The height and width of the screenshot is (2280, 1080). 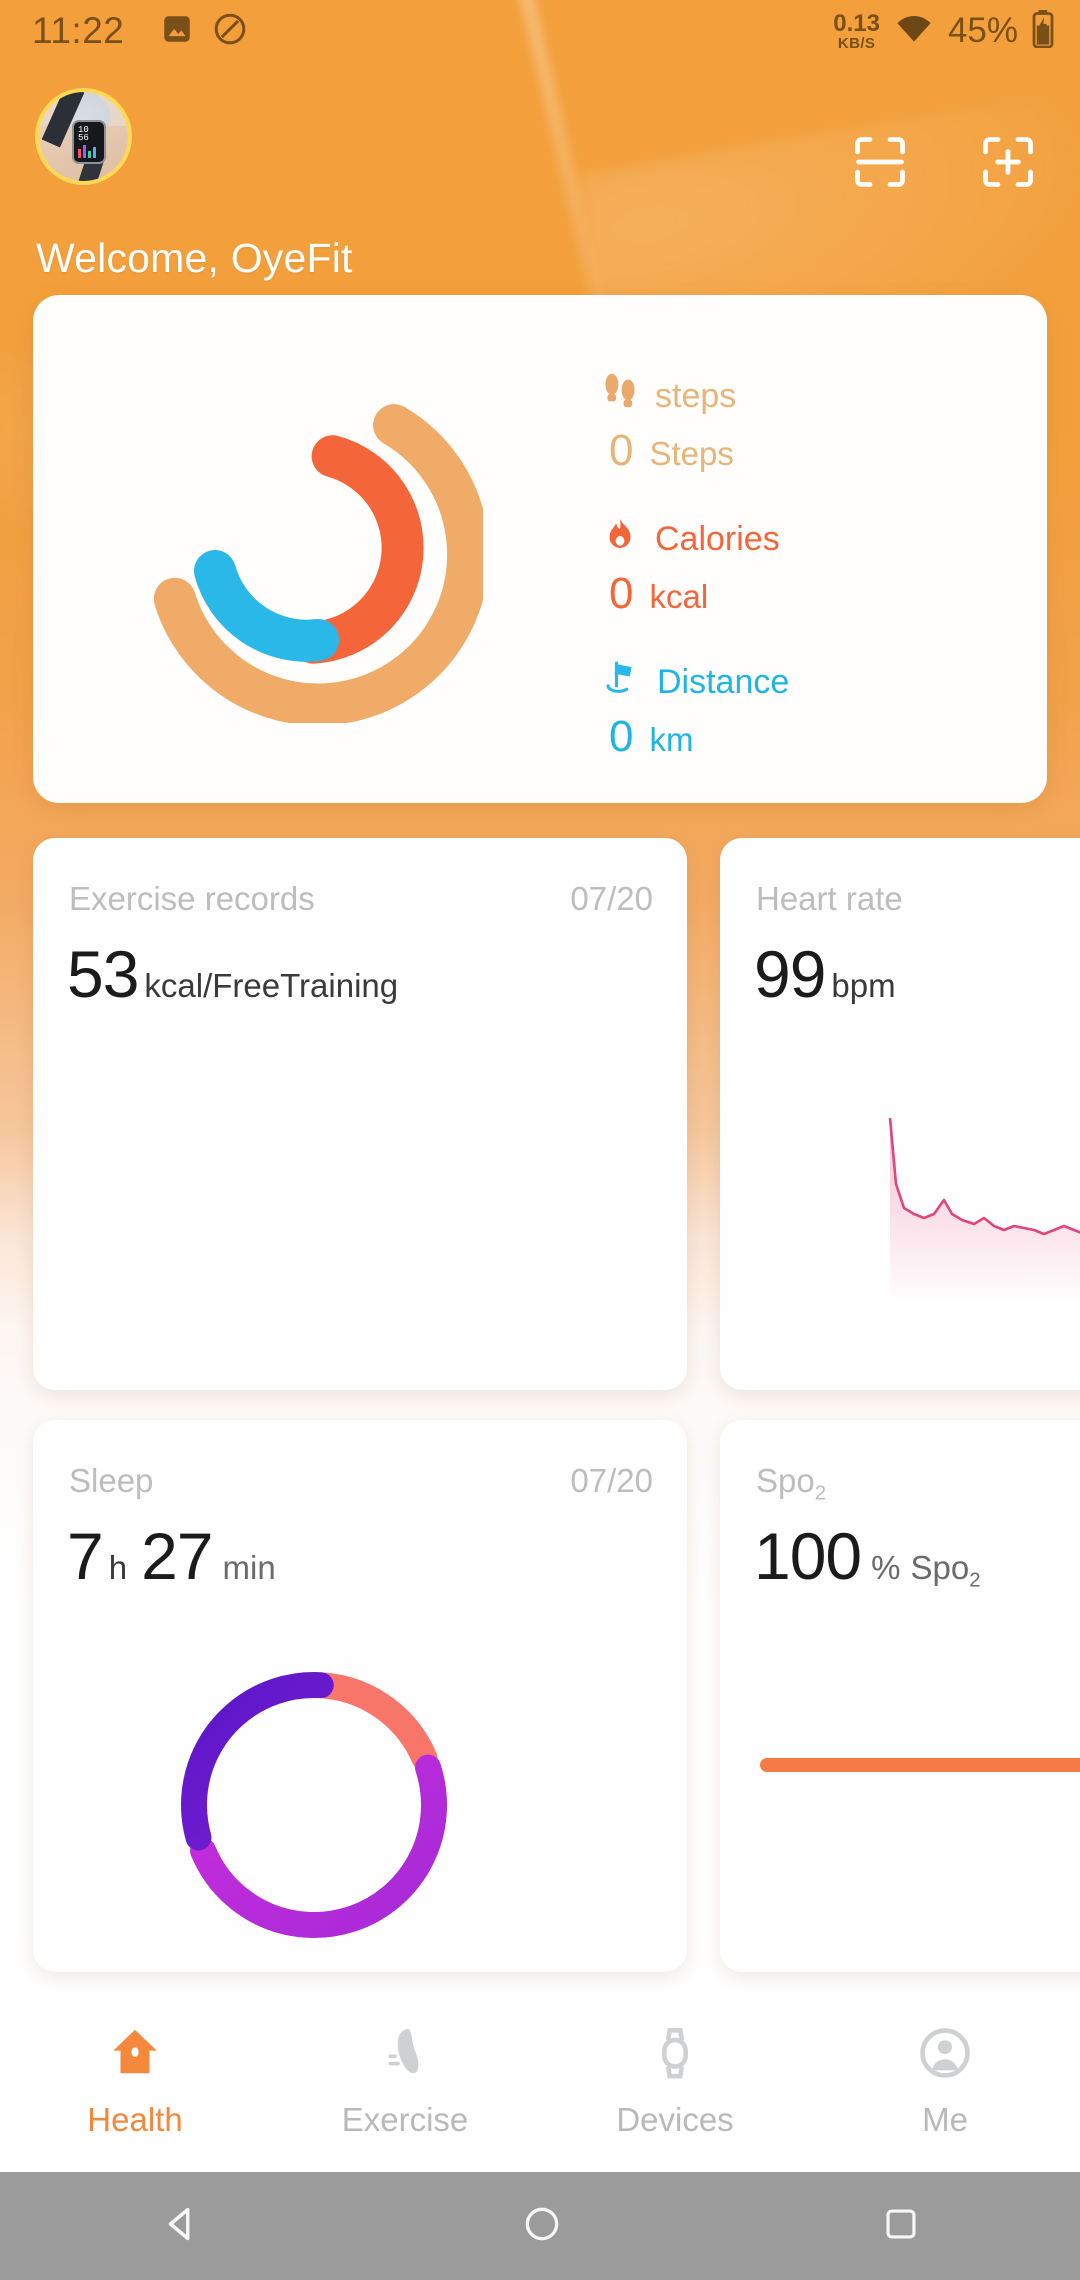 I want to click on spo2-low-segment, so click(x=920, y=1765).